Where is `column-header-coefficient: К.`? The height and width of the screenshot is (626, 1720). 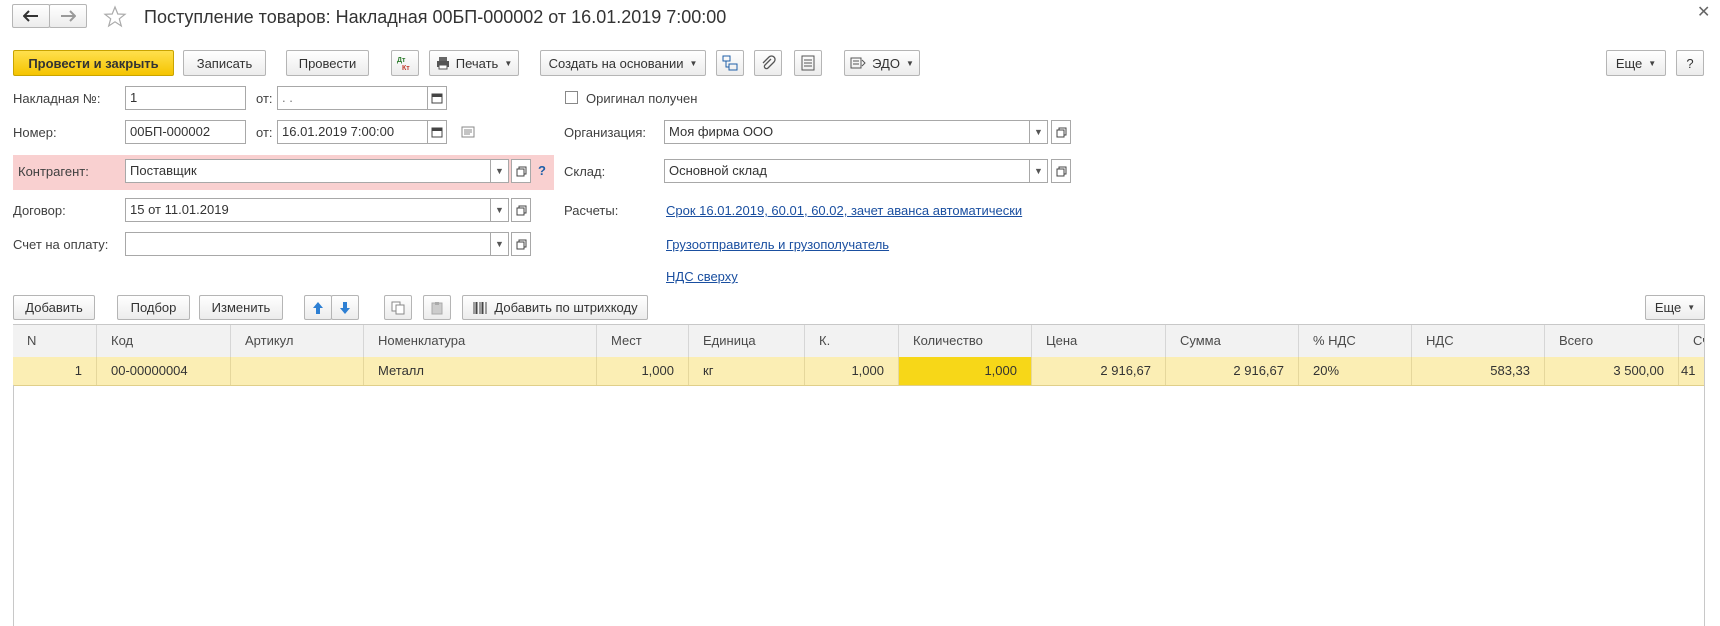
column-header-coefficient: К. is located at coordinates (852, 341).